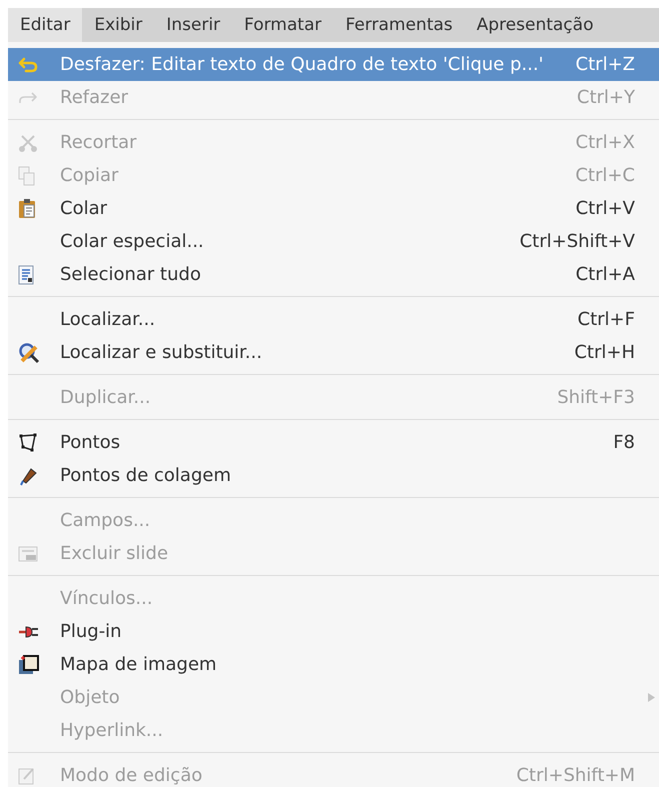 The width and height of the screenshot is (659, 787). Describe the element at coordinates (333, 664) in the screenshot. I see `menu-item: Mapa de imagem` at that location.